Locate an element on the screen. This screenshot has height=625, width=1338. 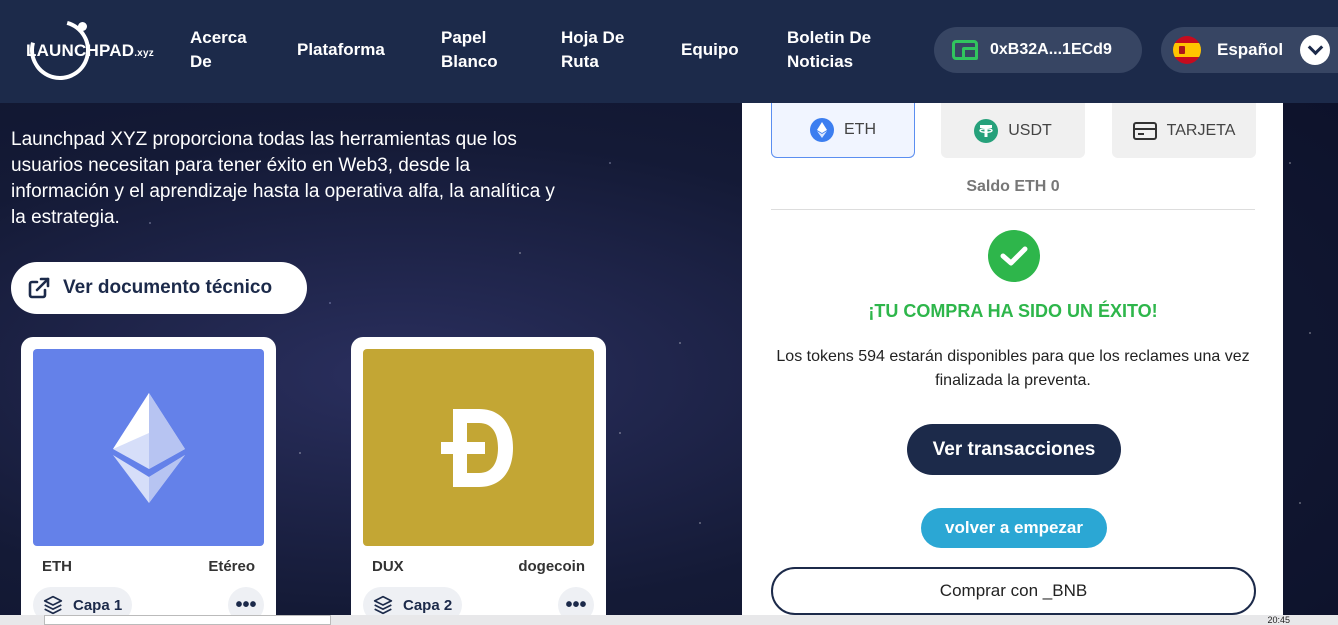
external-link-icon is located at coordinates (39, 288).